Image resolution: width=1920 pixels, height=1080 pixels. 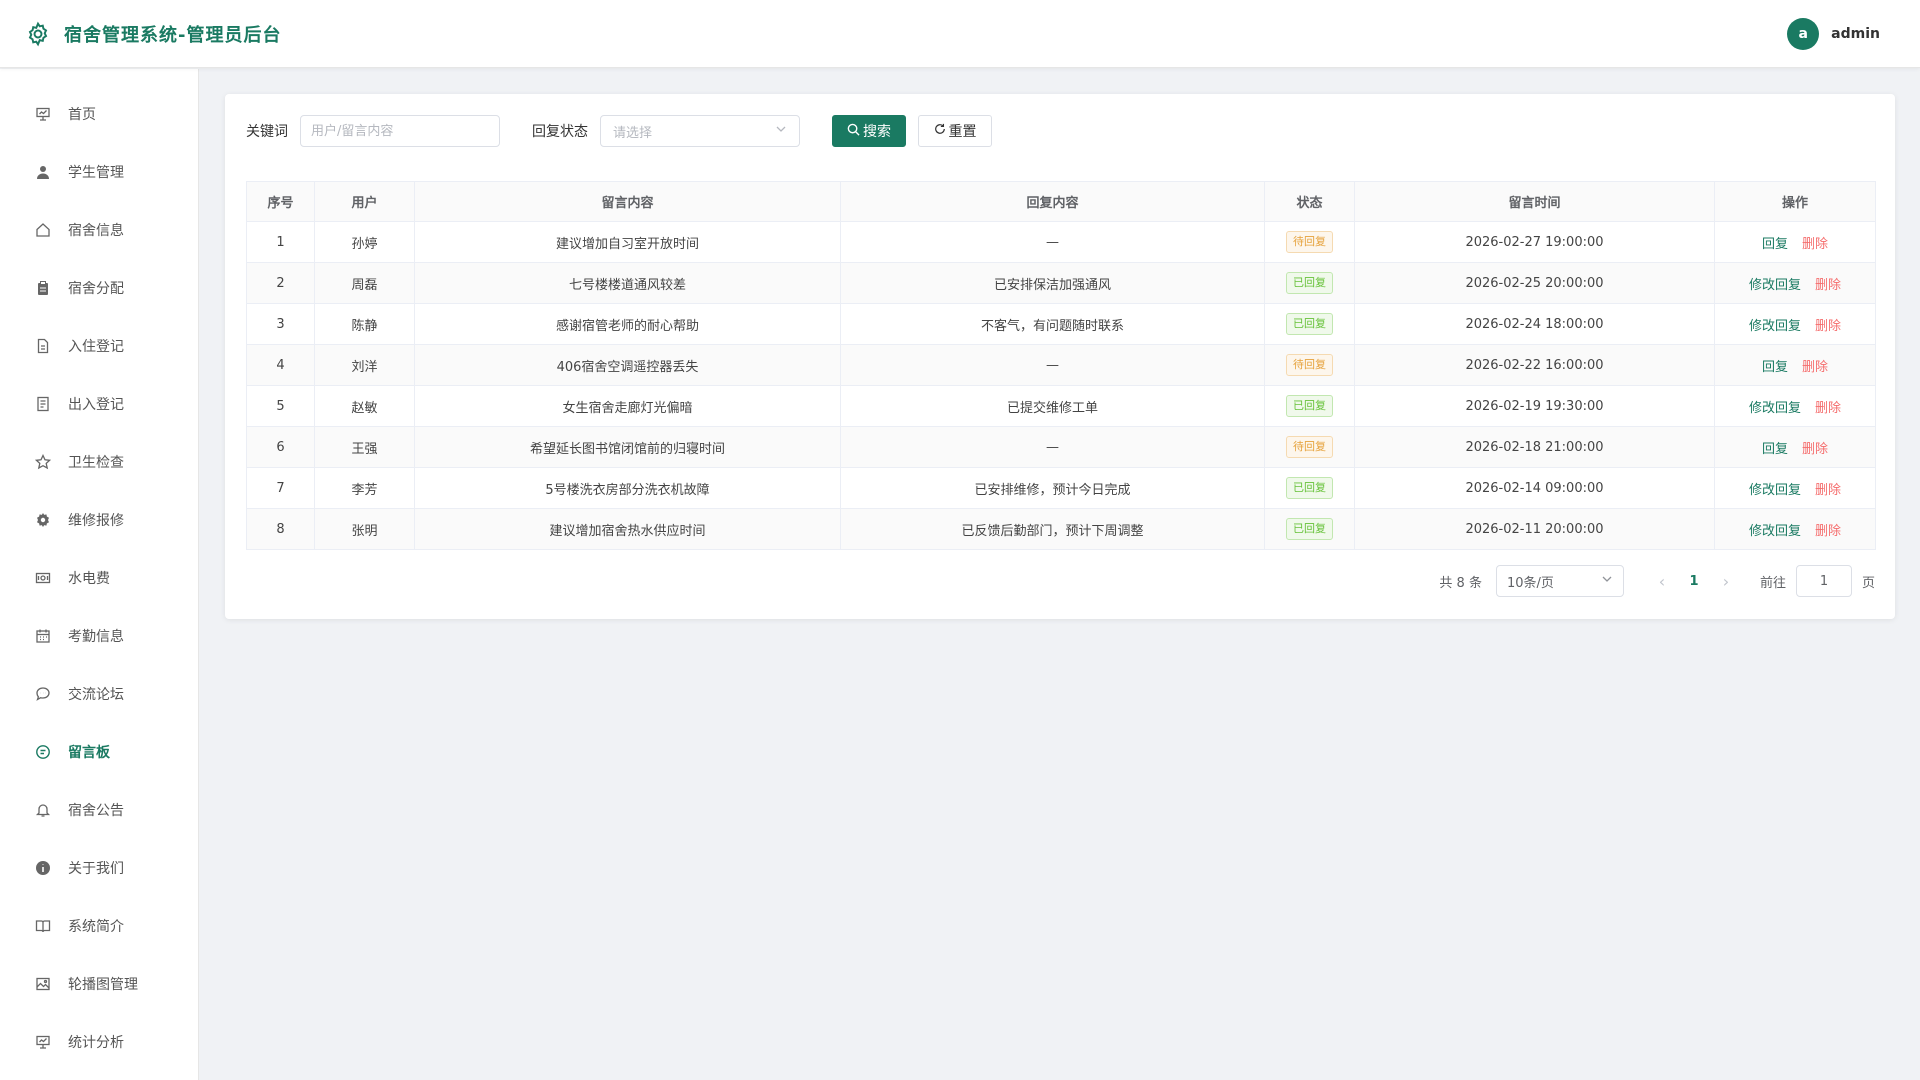 What do you see at coordinates (96, 521) in the screenshot?
I see `sidebar-item-label: 维修报修` at bounding box center [96, 521].